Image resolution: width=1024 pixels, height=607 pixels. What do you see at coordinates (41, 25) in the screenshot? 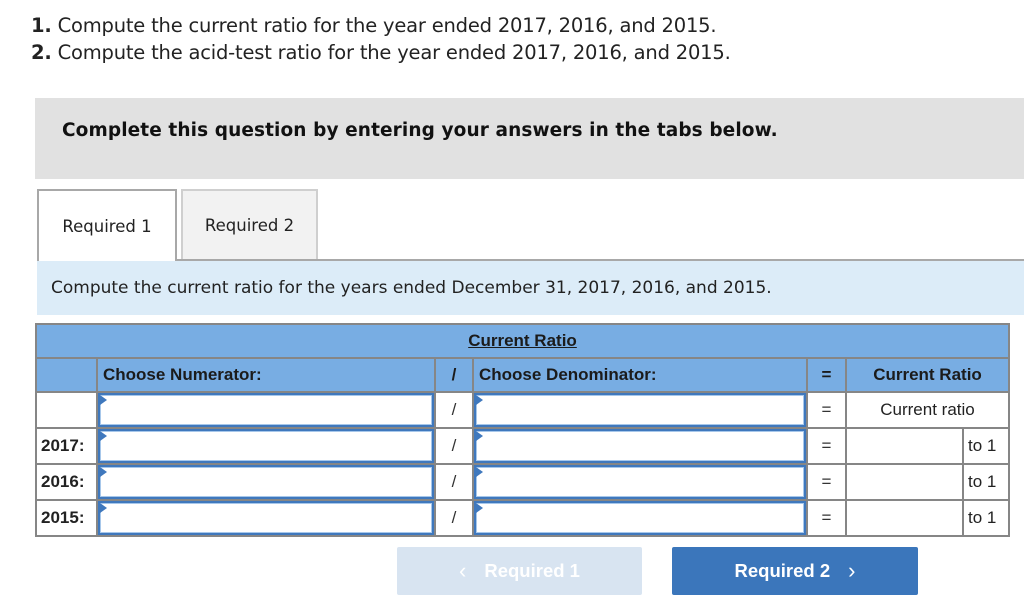
I see `question-number: 1.` at bounding box center [41, 25].